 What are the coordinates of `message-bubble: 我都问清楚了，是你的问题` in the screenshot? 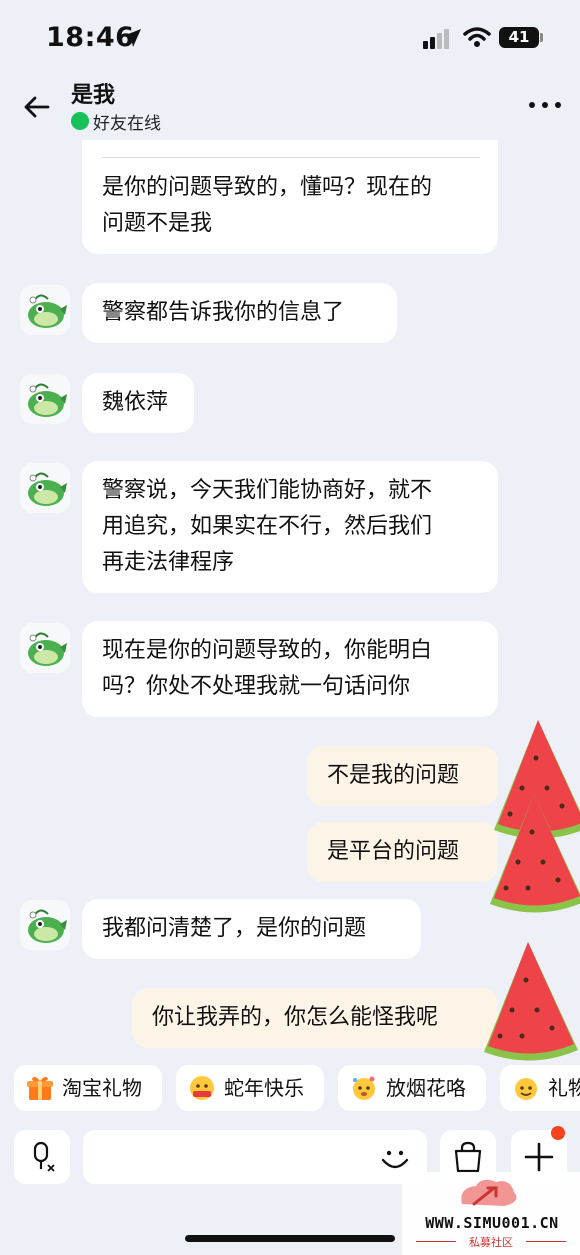 It's located at (251, 929).